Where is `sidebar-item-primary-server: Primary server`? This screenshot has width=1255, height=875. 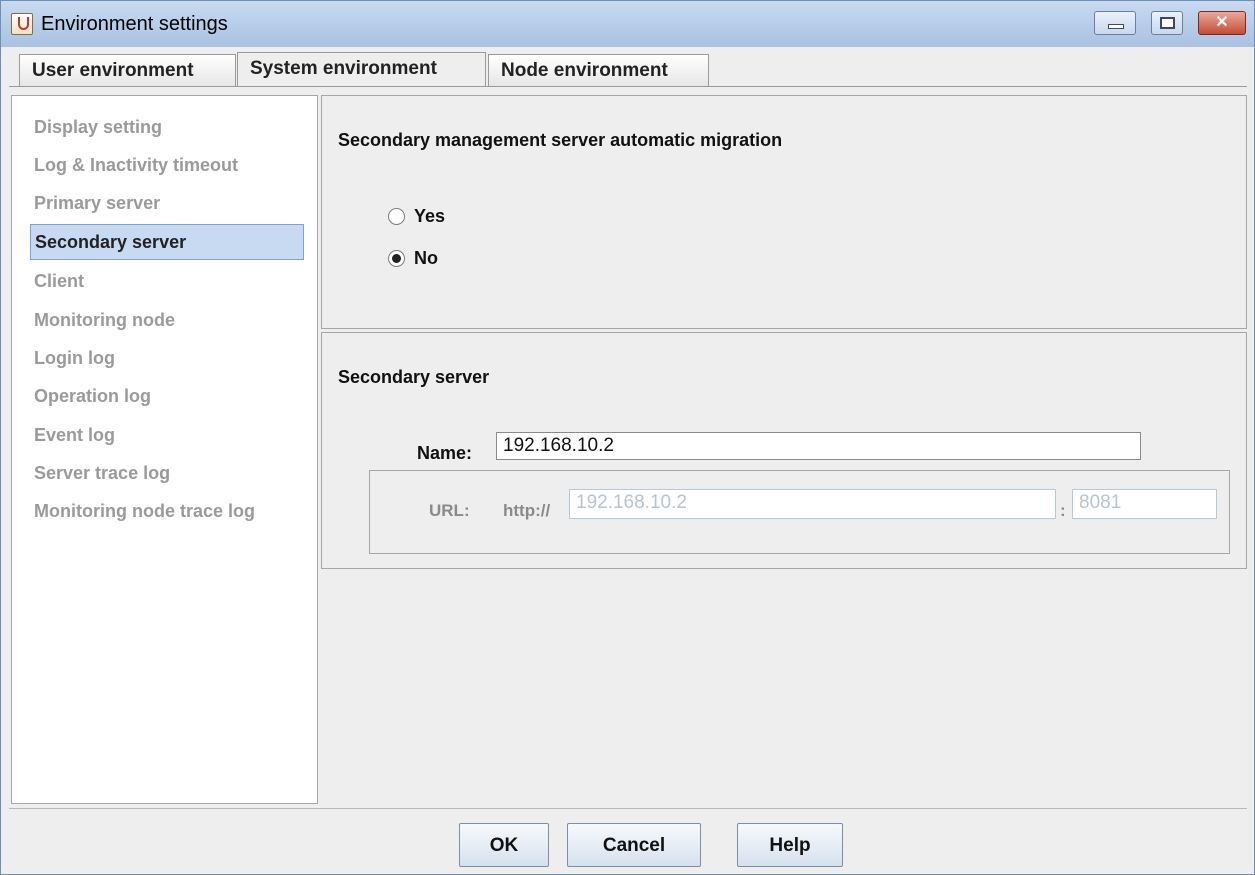
sidebar-item-primary-server: Primary server is located at coordinates (97, 203).